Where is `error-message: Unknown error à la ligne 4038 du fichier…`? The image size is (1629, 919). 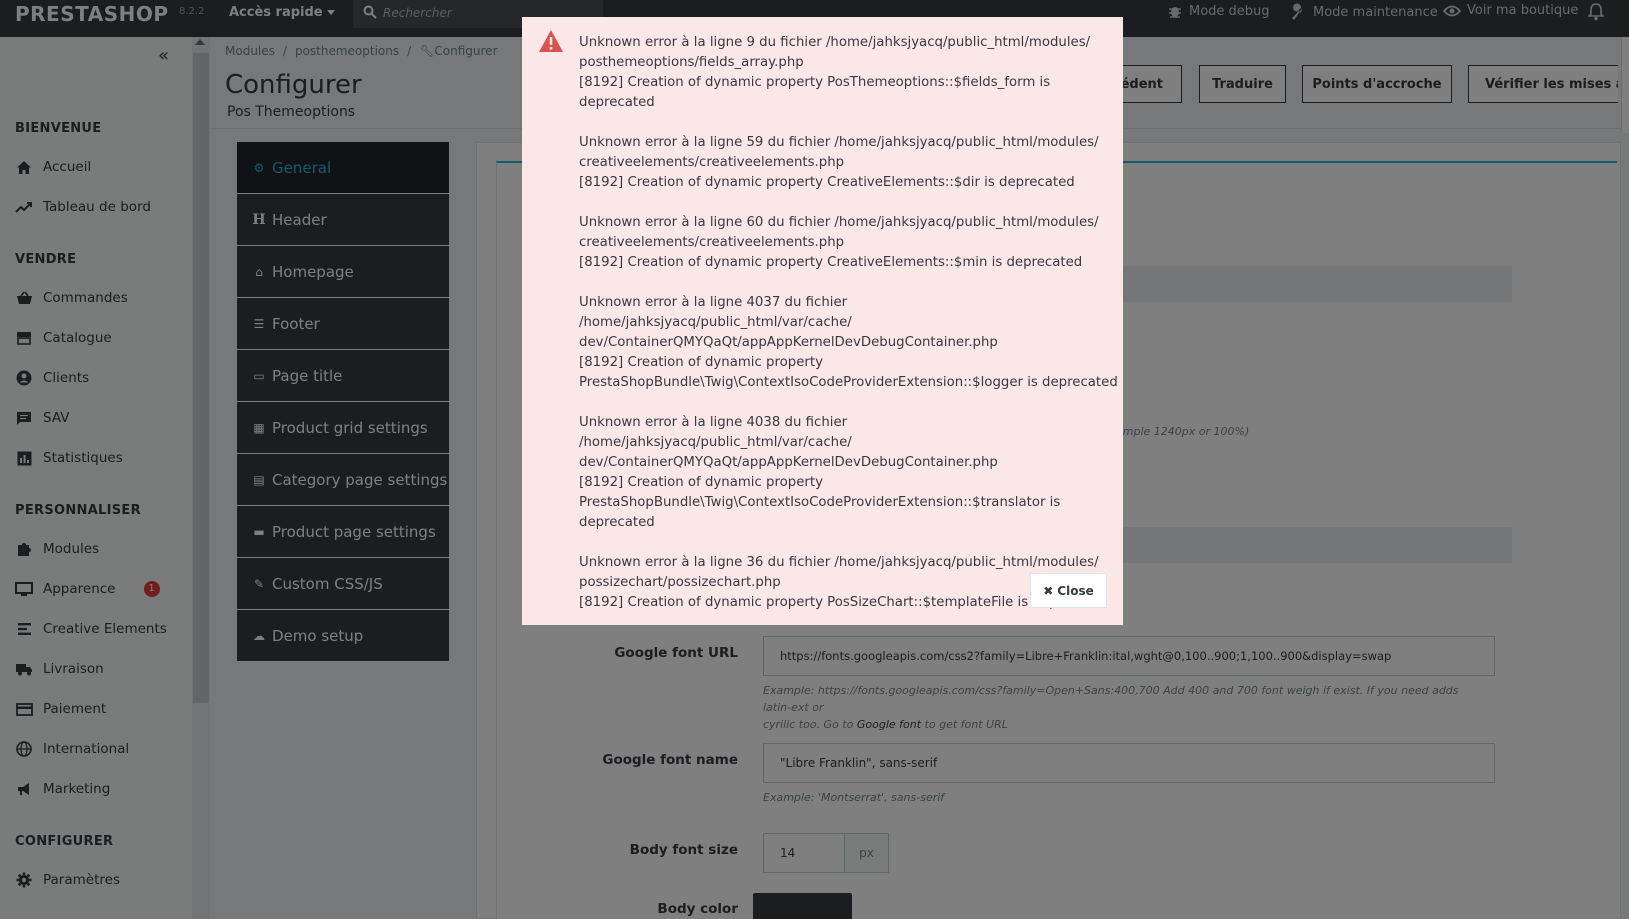 error-message: Unknown error à la ligne 4038 du fichier… is located at coordinates (849, 473).